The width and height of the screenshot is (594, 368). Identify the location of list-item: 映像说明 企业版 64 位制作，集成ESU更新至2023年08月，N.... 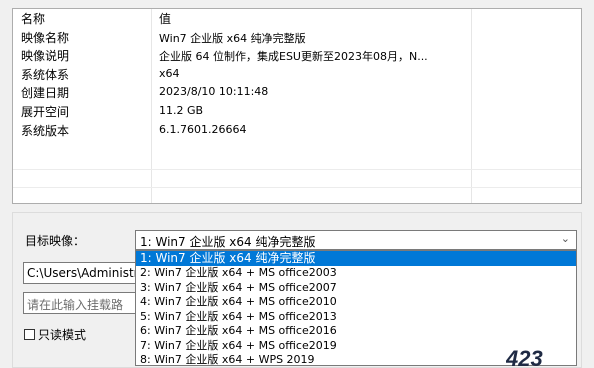
(297, 55).